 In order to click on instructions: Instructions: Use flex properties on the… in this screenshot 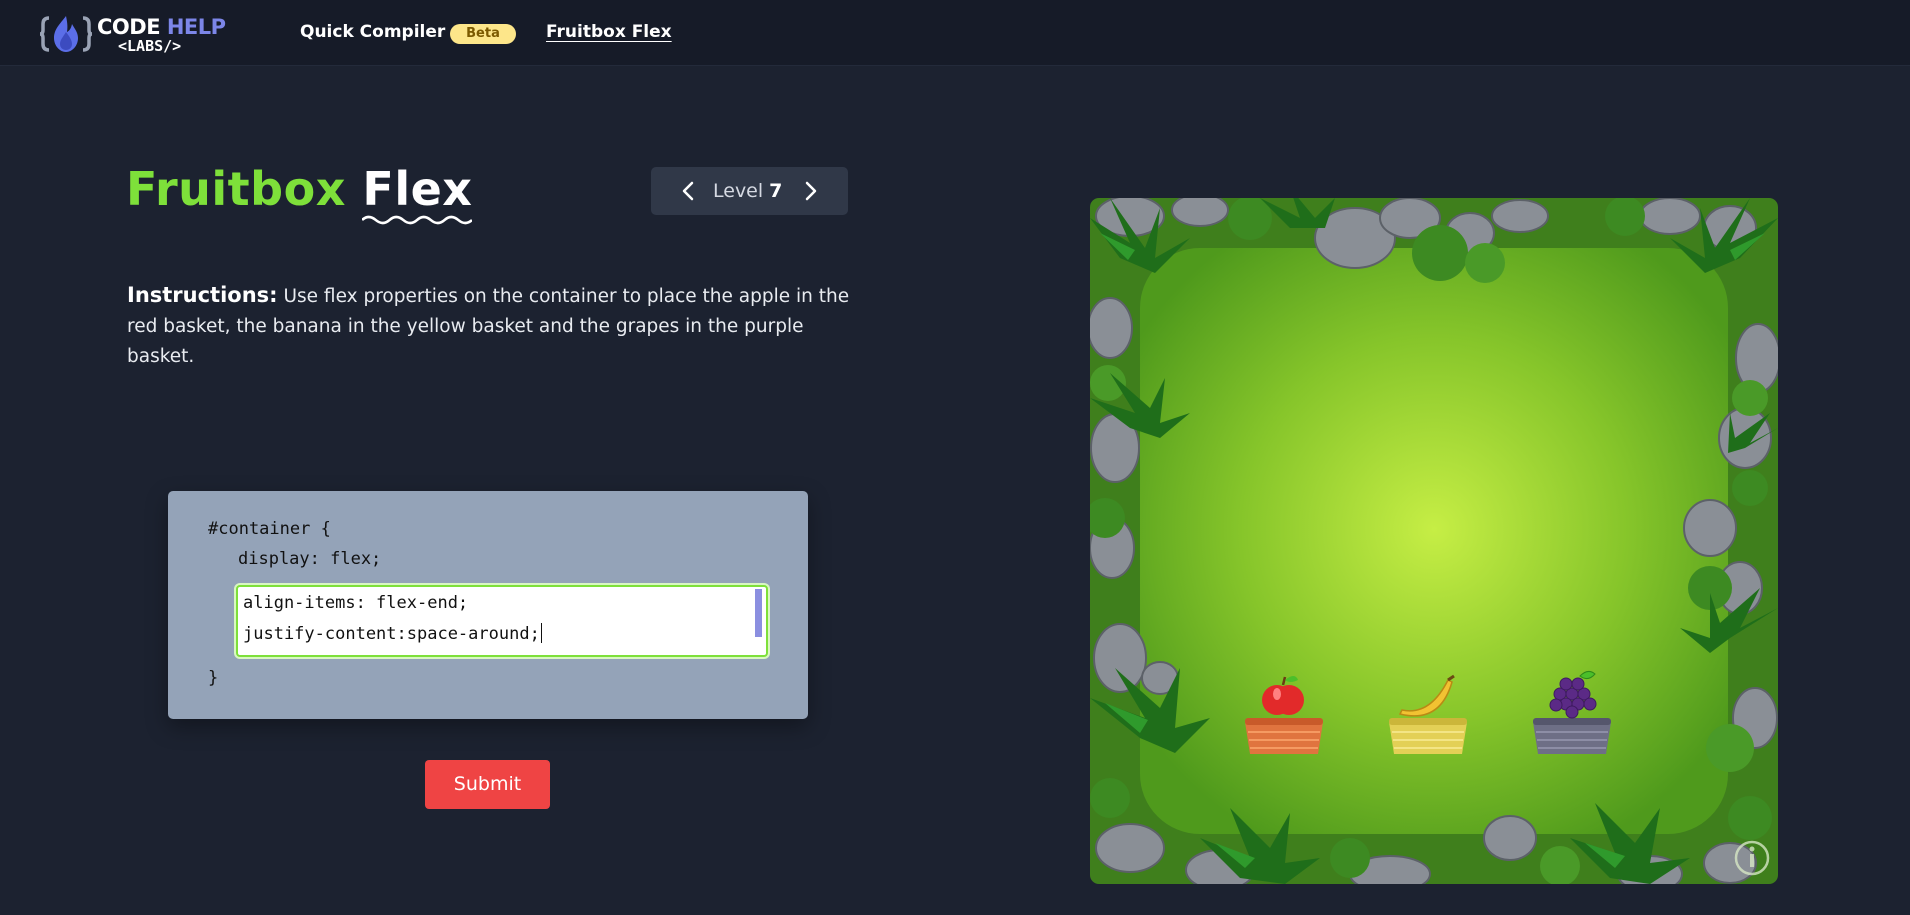, I will do `click(492, 326)`.